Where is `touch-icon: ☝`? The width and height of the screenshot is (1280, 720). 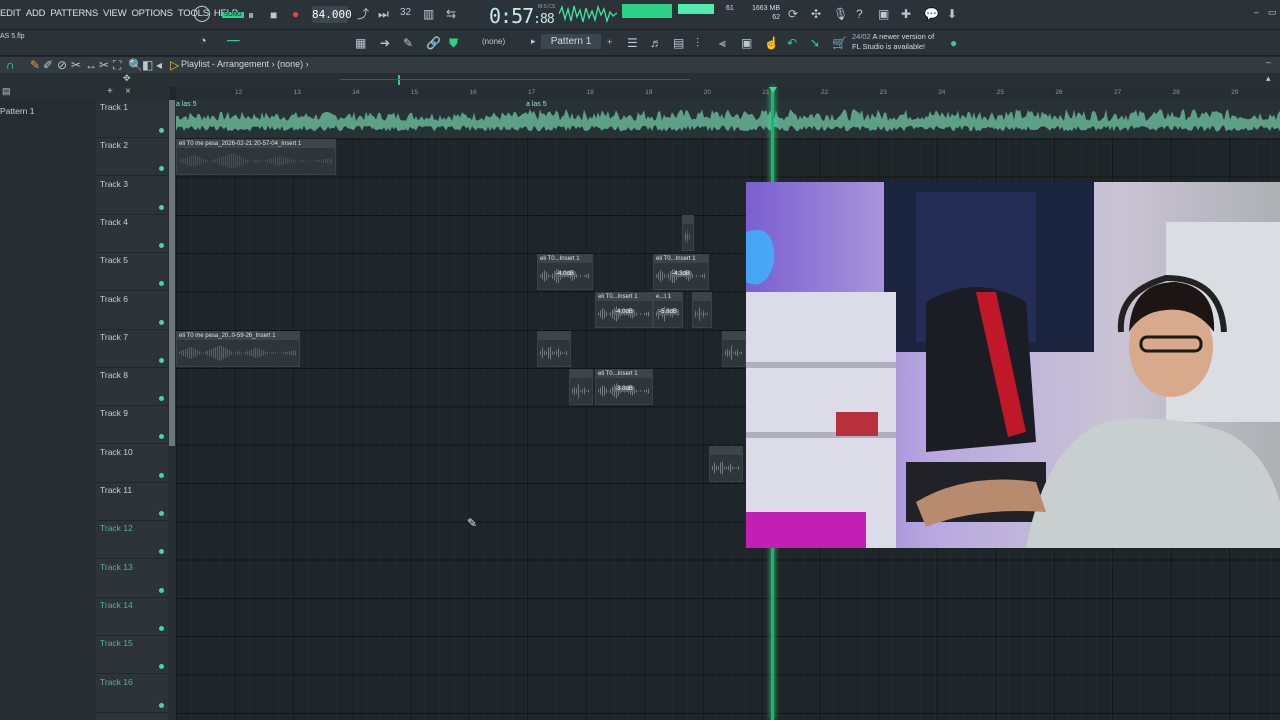 touch-icon: ☝ is located at coordinates (771, 43).